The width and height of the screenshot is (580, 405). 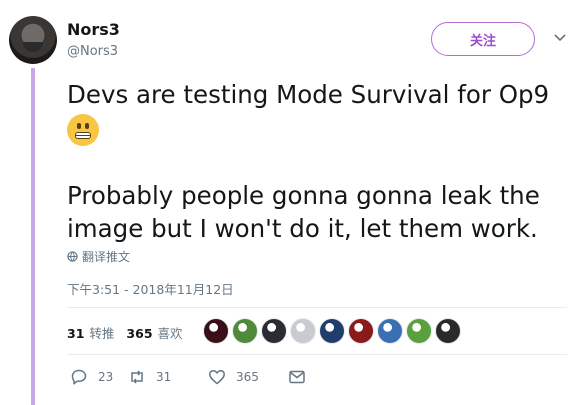 What do you see at coordinates (106, 257) in the screenshot?
I see `translate-label: 翻译推文` at bounding box center [106, 257].